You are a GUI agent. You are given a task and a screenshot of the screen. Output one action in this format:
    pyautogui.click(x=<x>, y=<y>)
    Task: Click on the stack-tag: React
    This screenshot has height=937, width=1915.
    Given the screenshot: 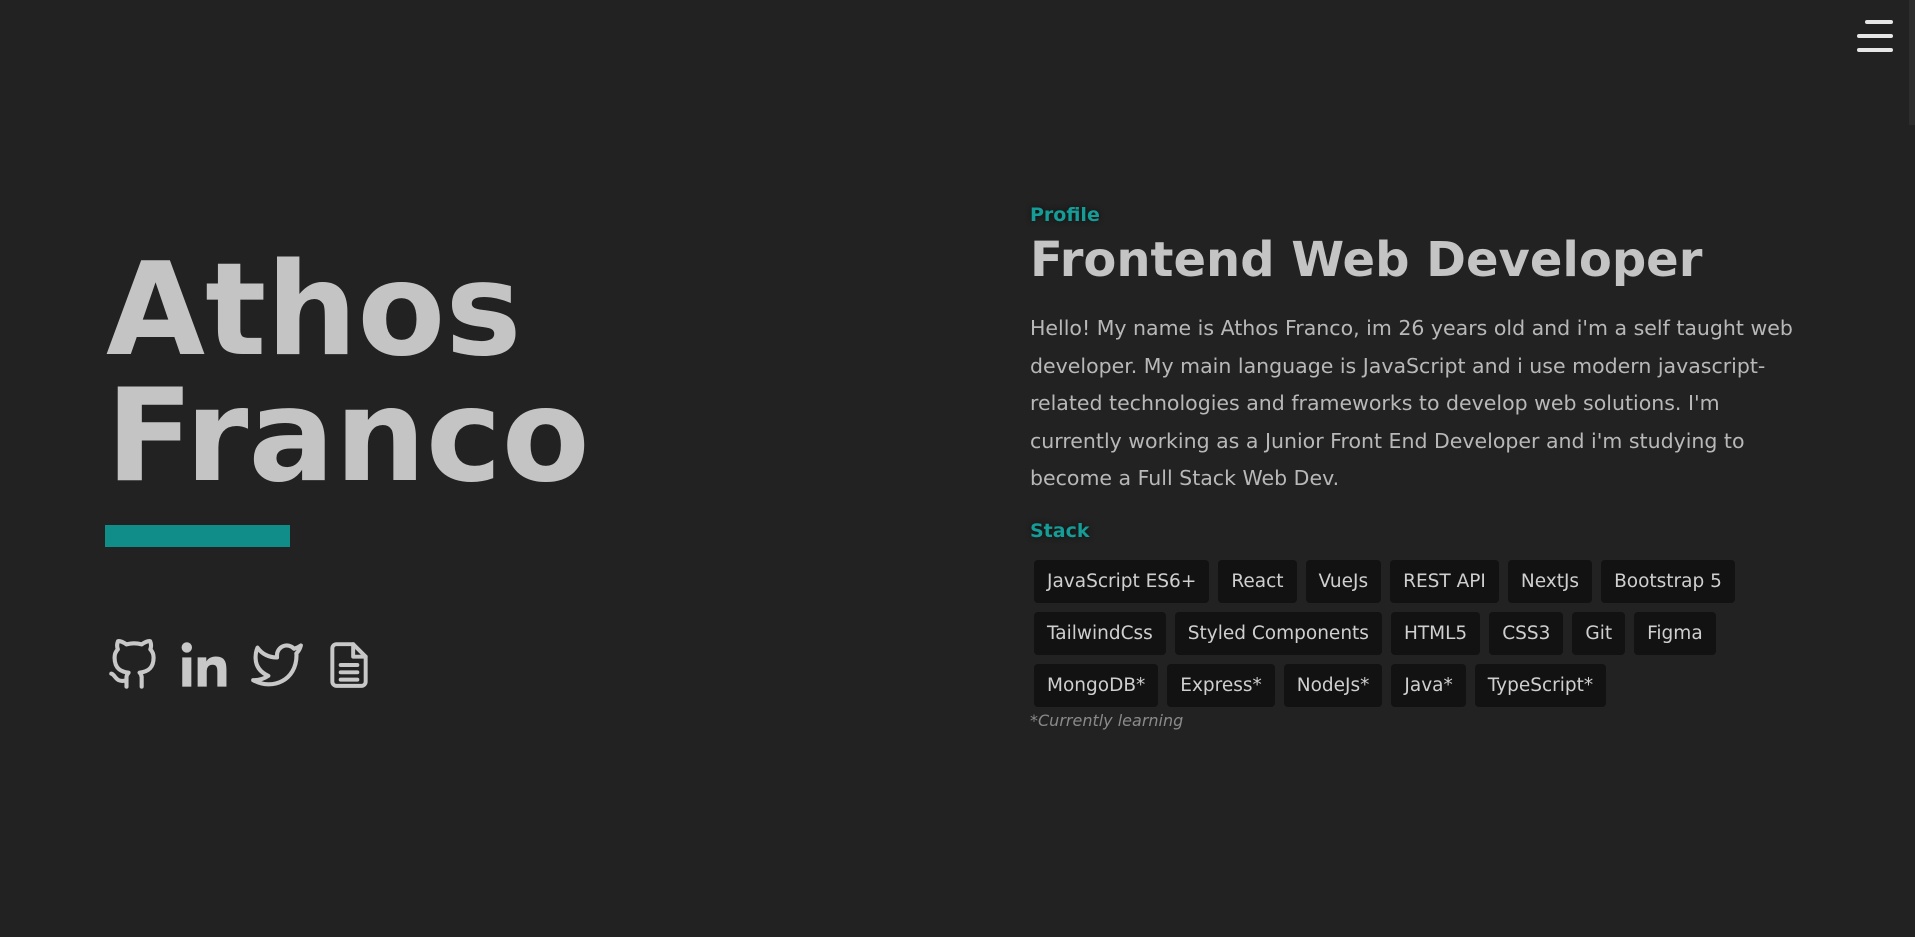 What is the action you would take?
    pyautogui.click(x=1257, y=581)
    